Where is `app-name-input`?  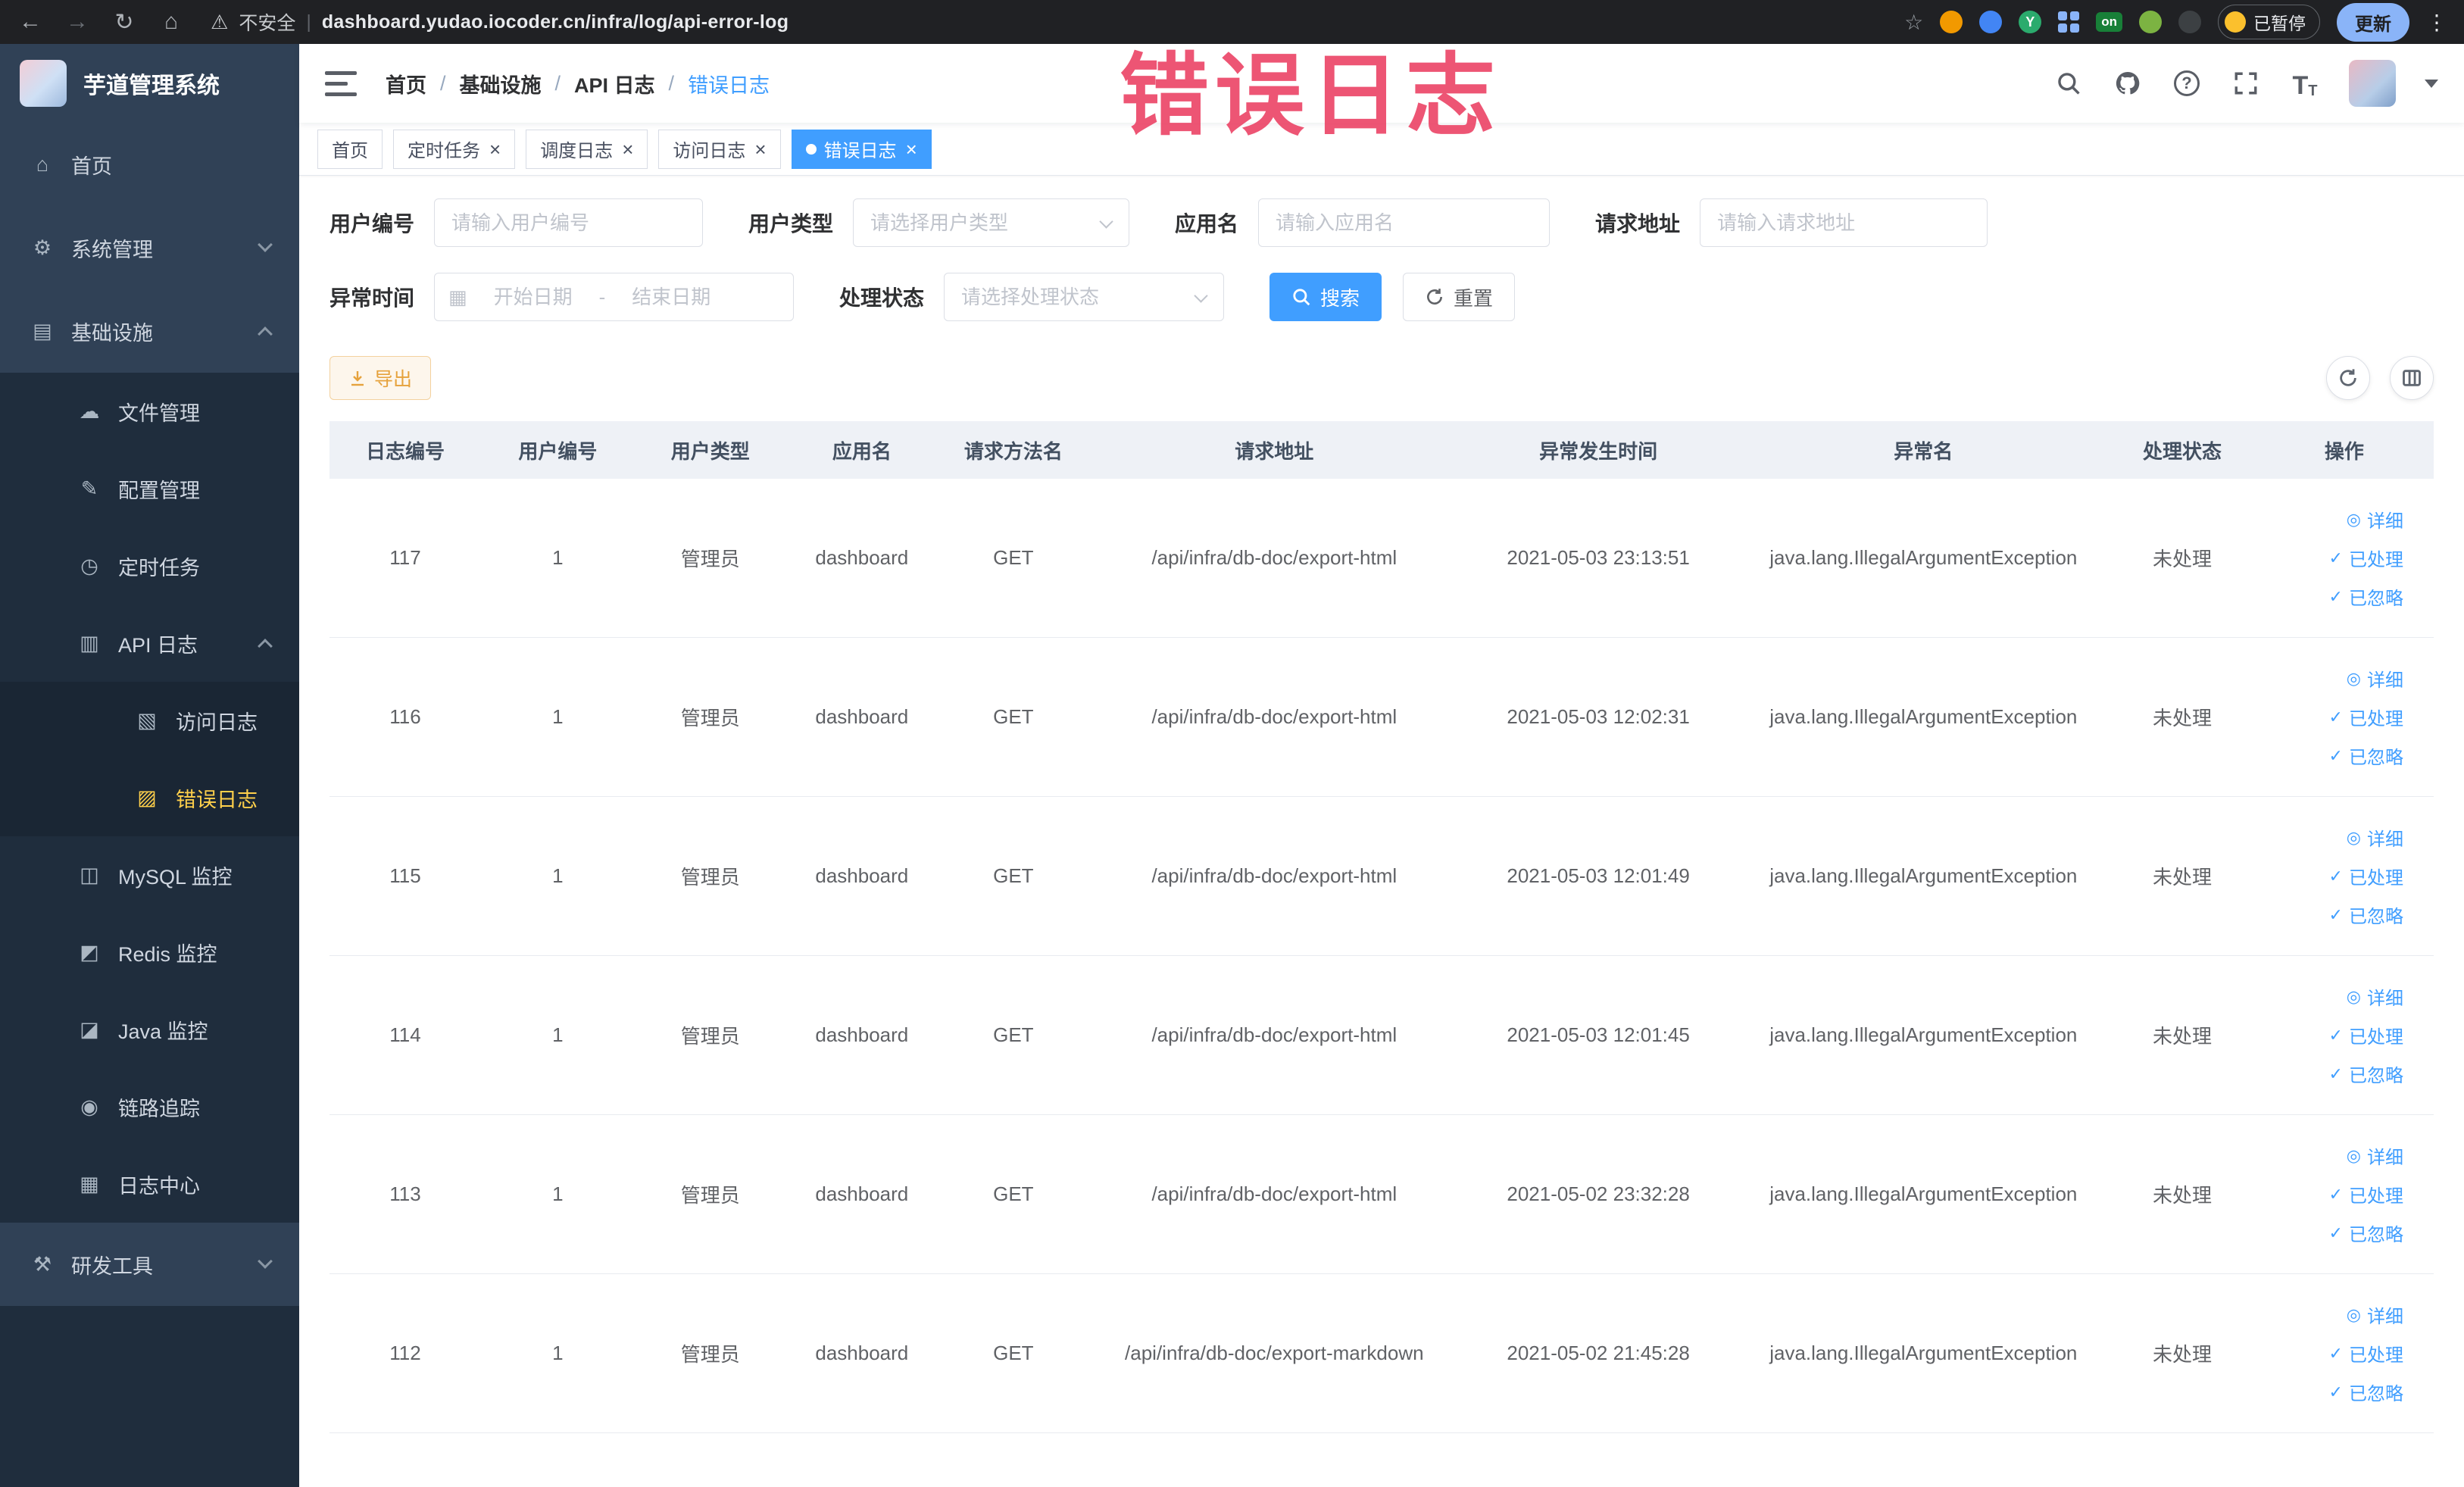
app-name-input is located at coordinates (1404, 222).